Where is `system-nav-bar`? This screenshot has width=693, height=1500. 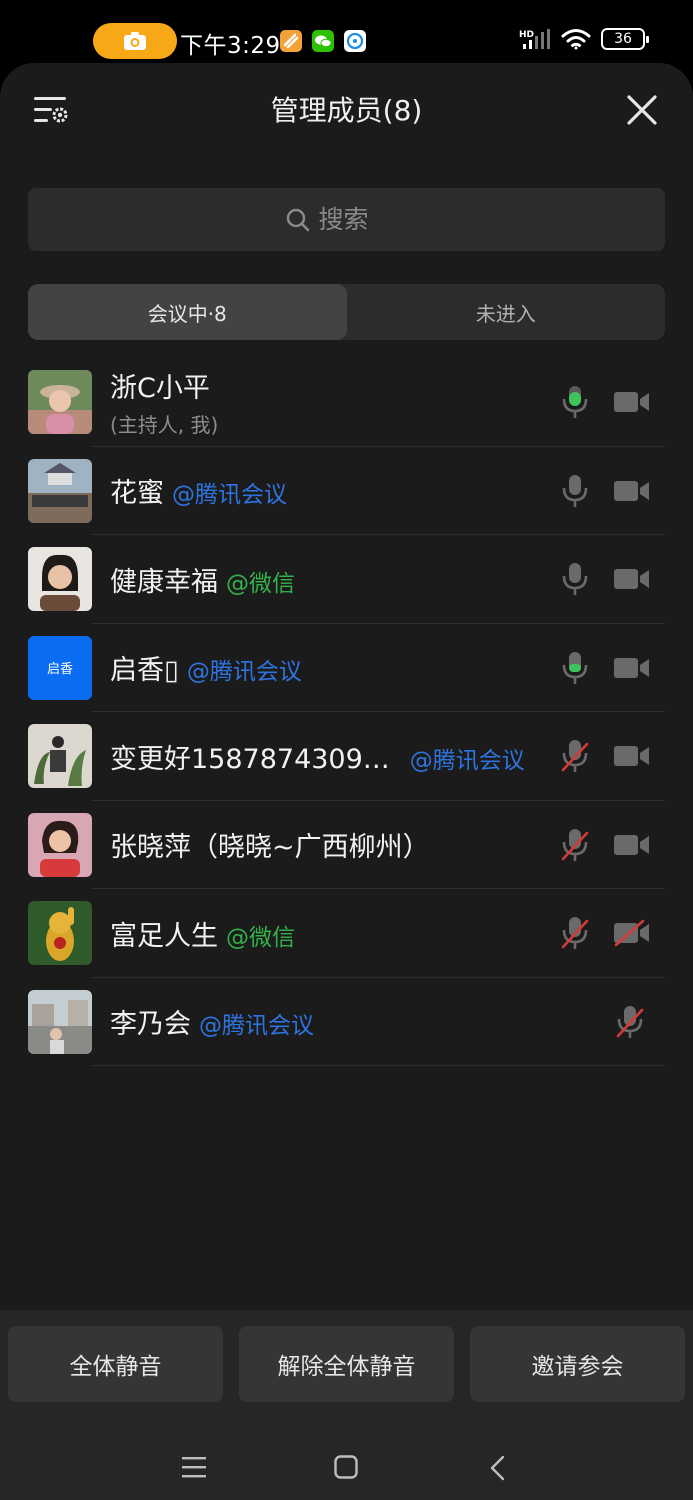
system-nav-bar is located at coordinates (346, 1460).